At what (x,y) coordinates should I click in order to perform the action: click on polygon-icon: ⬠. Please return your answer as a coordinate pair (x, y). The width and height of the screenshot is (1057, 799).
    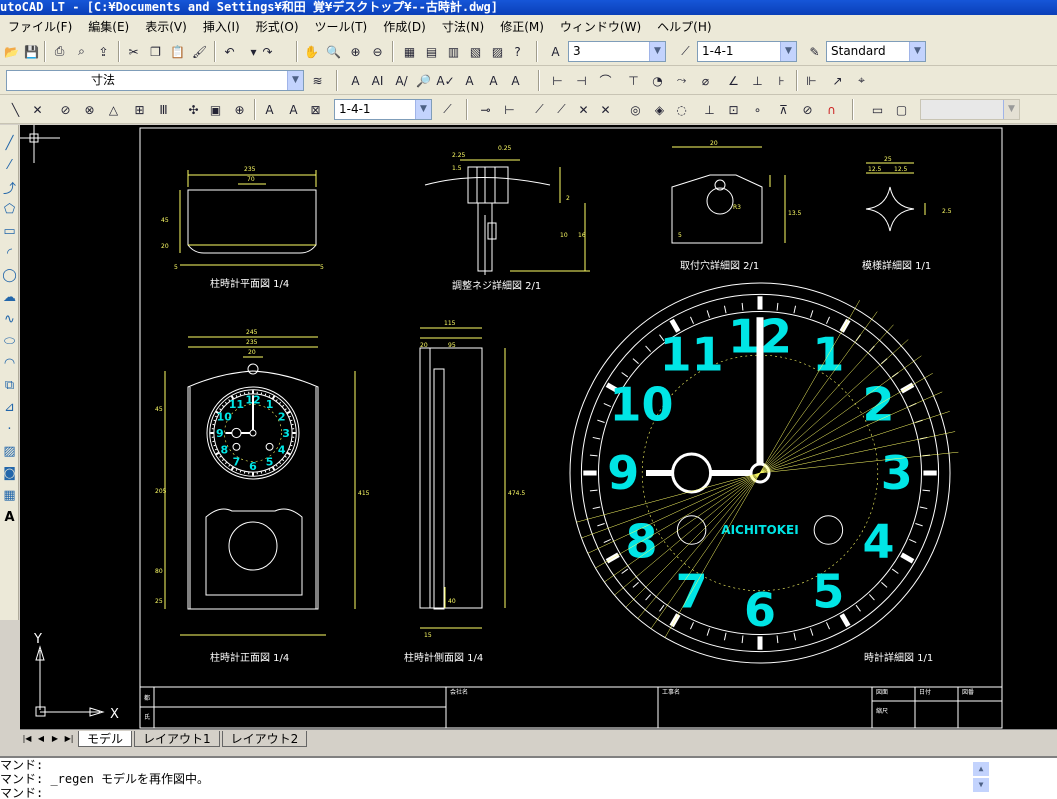
    Looking at the image, I should click on (9, 209).